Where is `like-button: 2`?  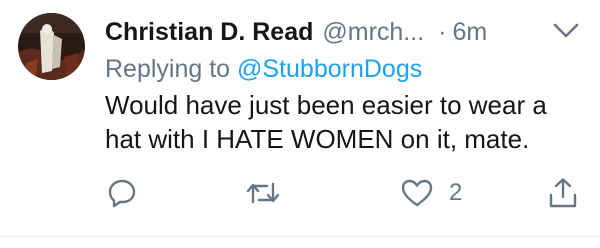 like-button: 2 is located at coordinates (431, 193).